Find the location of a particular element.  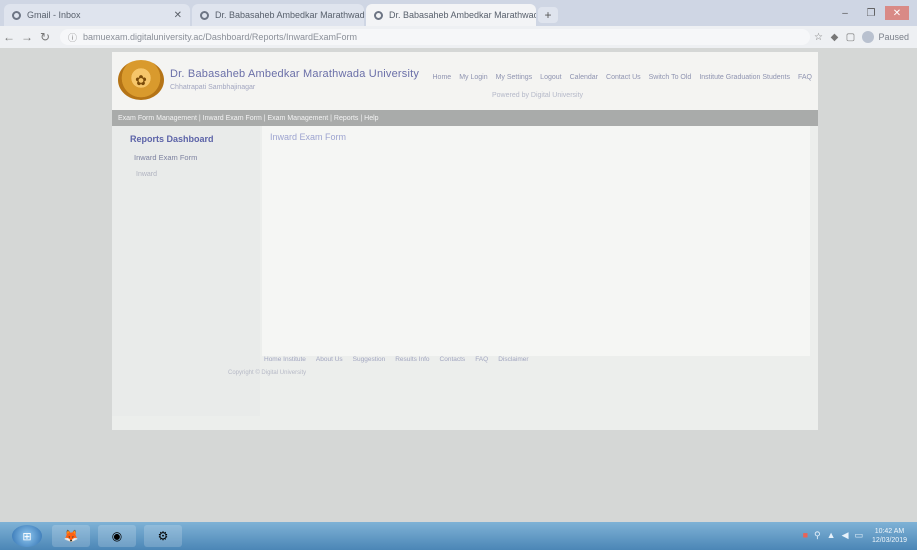

tab-title: Gmail - Inbox is located at coordinates (54, 15).